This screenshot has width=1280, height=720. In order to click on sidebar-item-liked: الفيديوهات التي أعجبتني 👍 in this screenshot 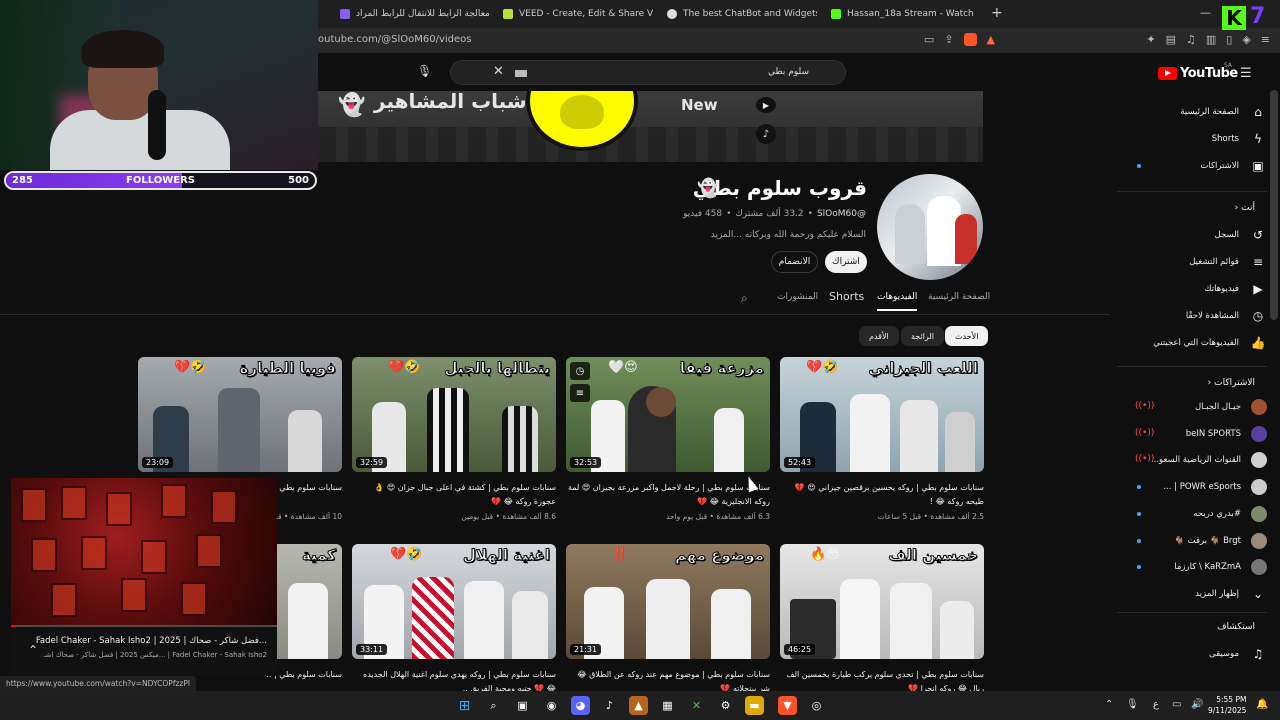, I will do `click(1192, 343)`.